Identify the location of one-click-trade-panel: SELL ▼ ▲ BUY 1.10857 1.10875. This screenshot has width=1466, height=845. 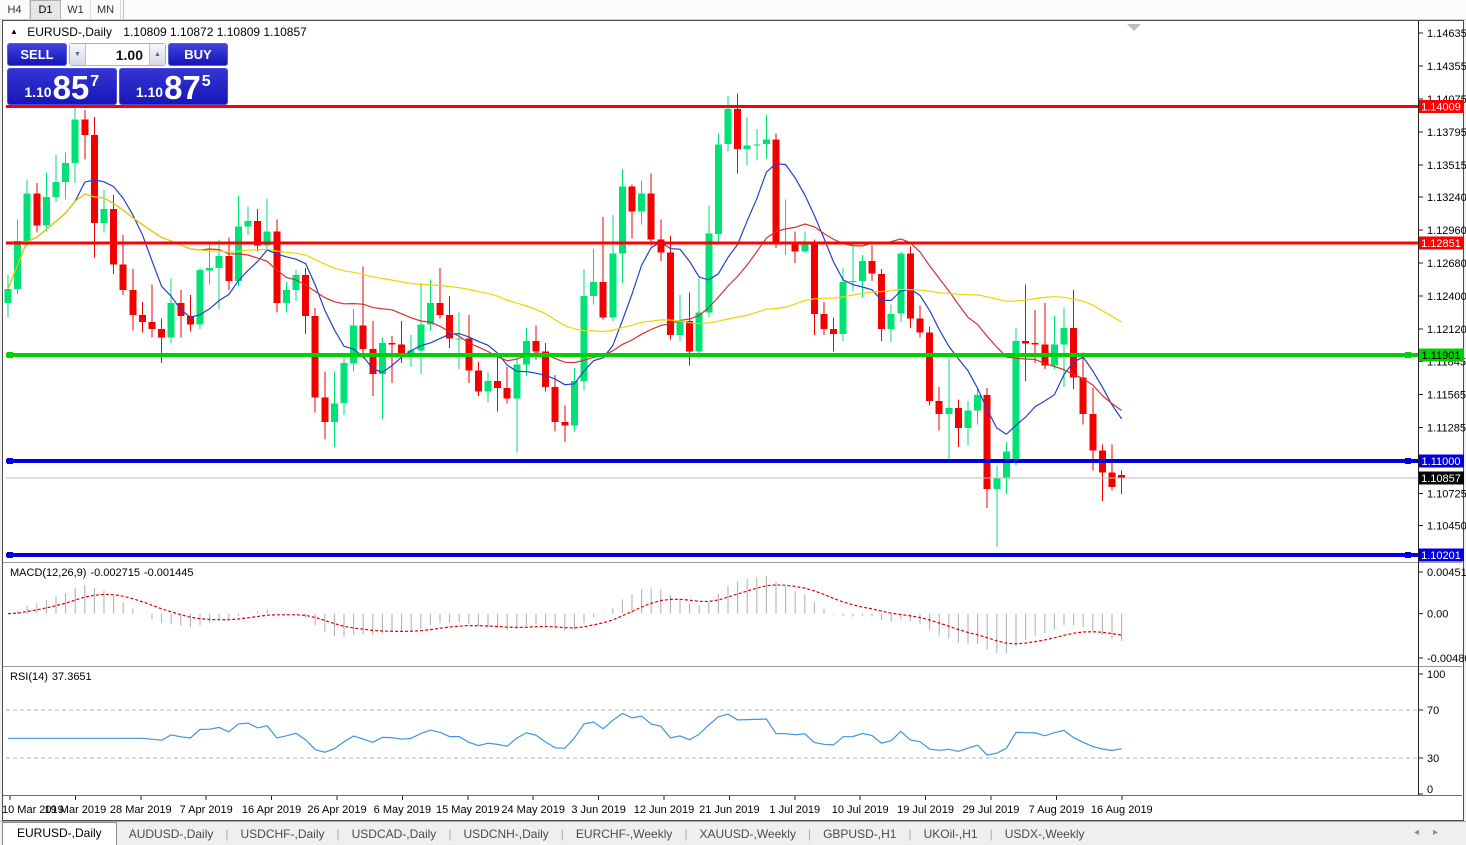
(117, 74).